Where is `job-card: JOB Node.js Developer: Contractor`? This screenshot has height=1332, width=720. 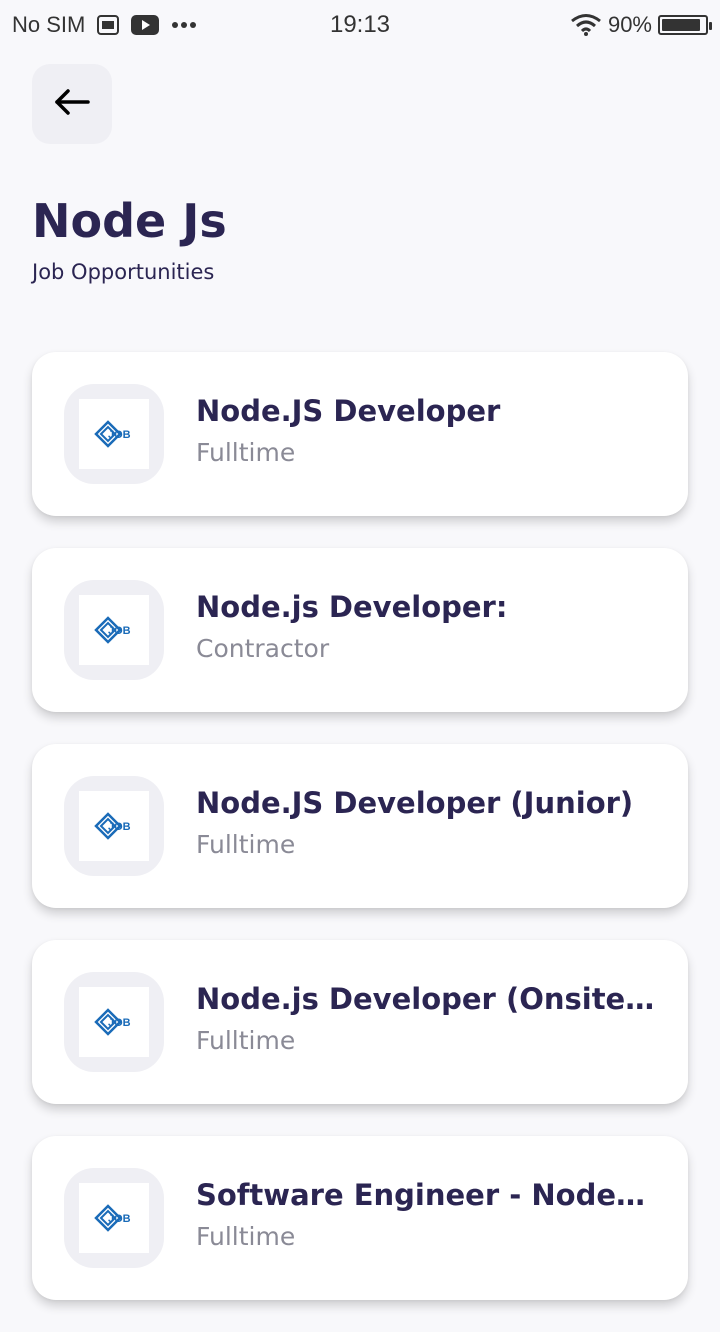 job-card: JOB Node.js Developer: Contractor is located at coordinates (360, 630).